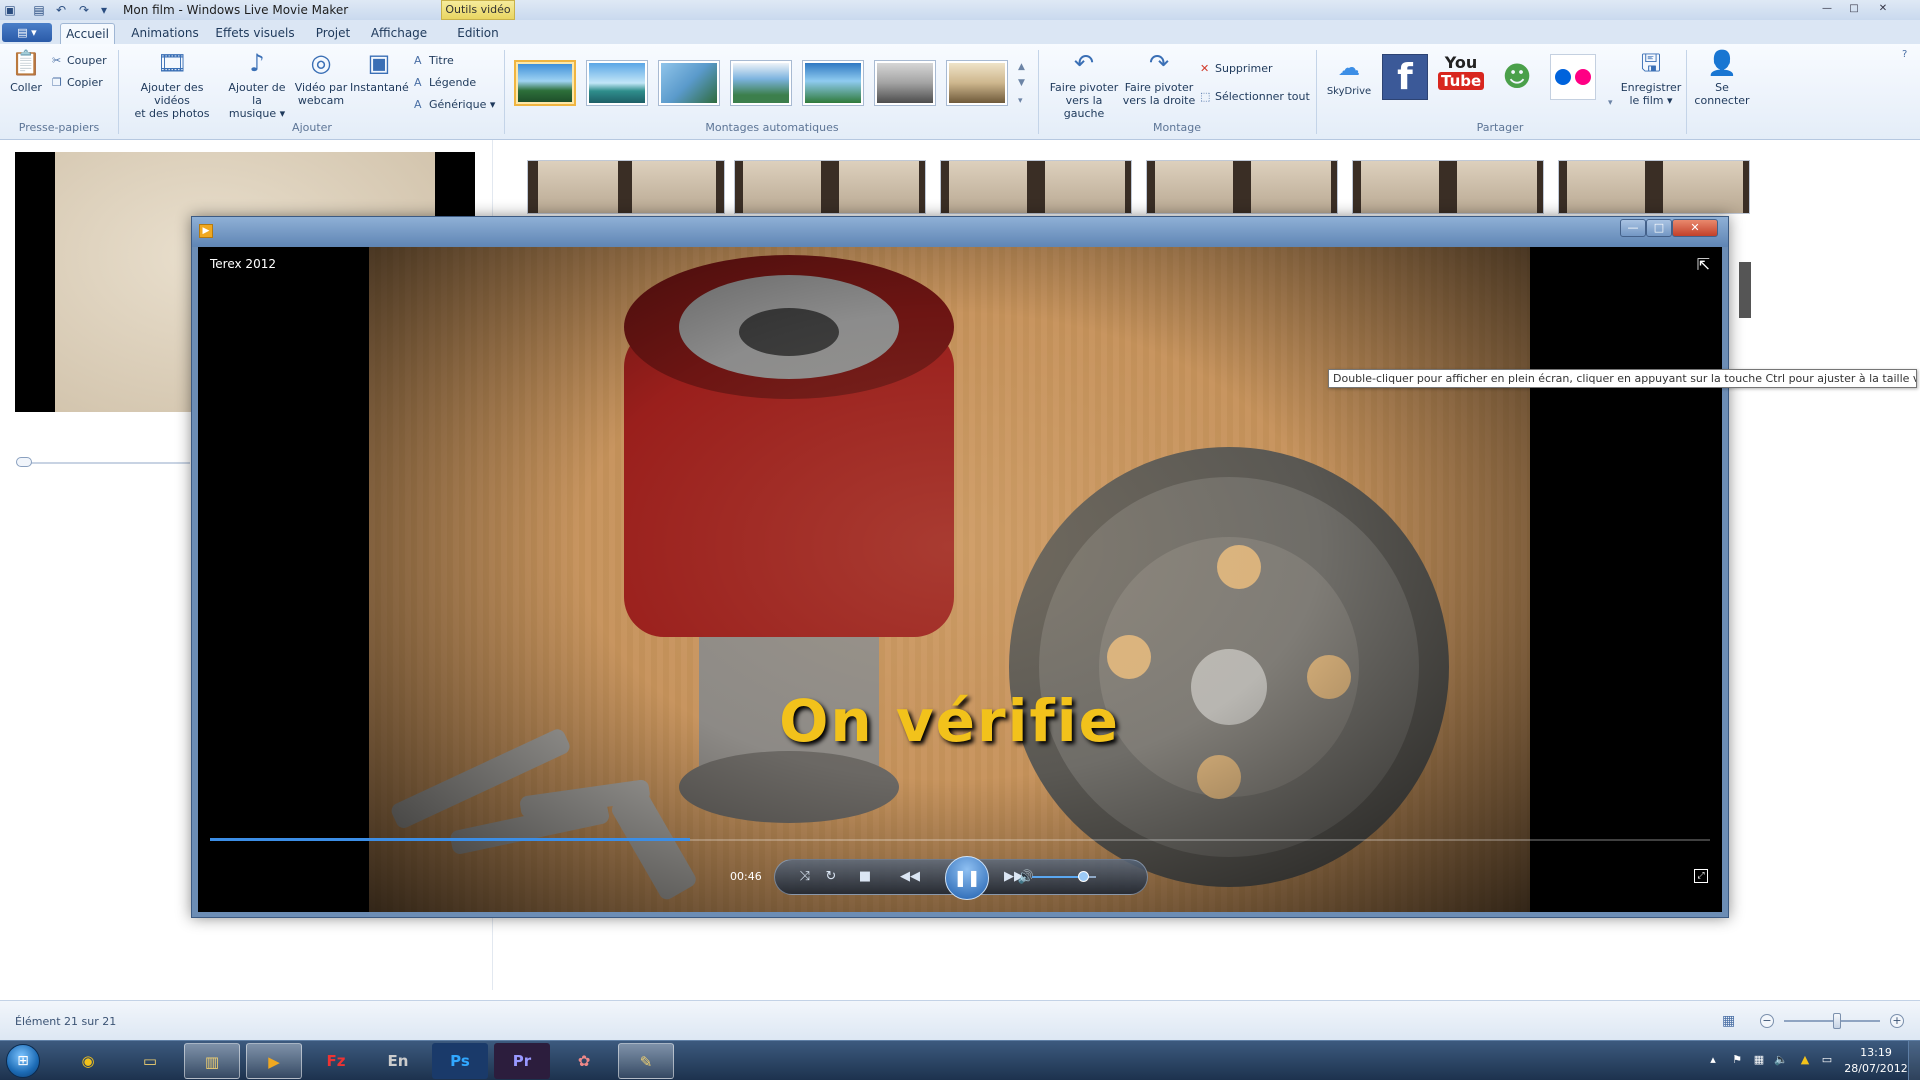  I want to click on action-center-flag-icon: ⚑, so click(1737, 1060).